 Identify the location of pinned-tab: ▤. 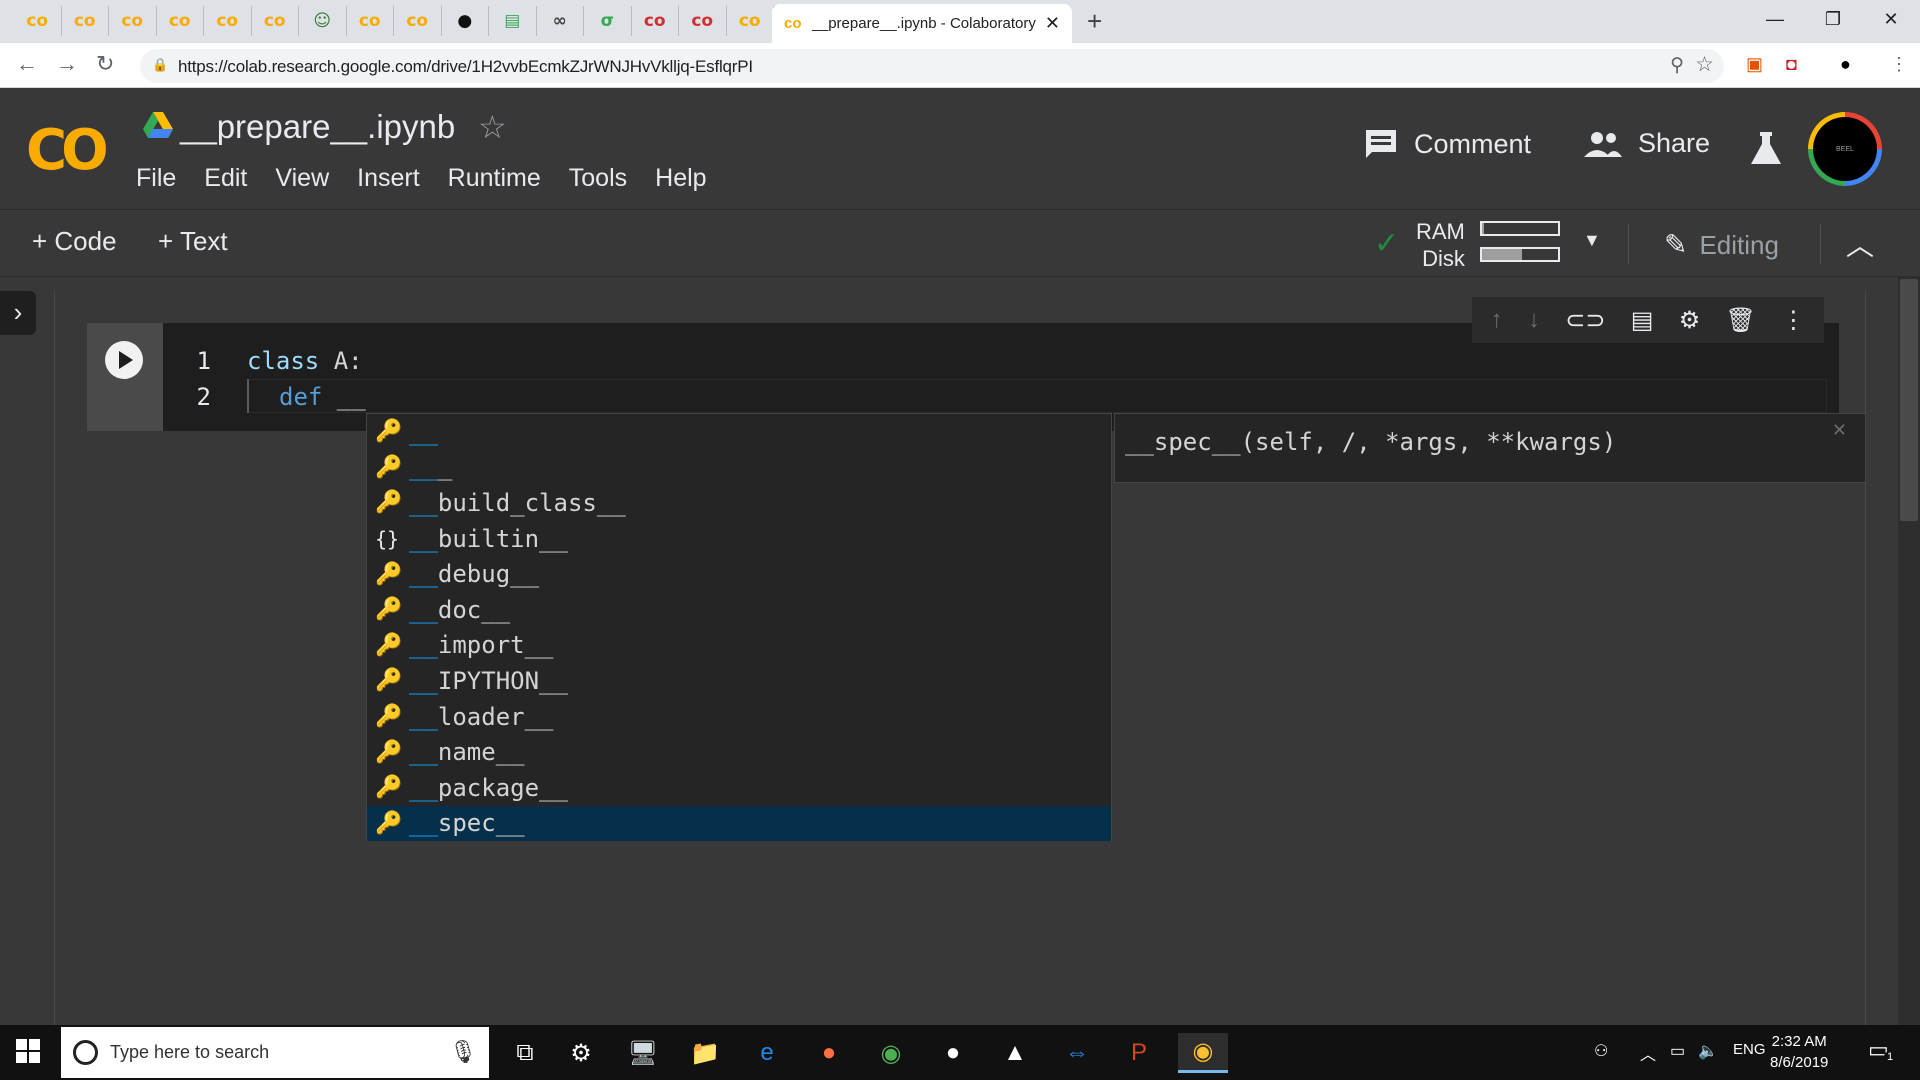
(513, 21).